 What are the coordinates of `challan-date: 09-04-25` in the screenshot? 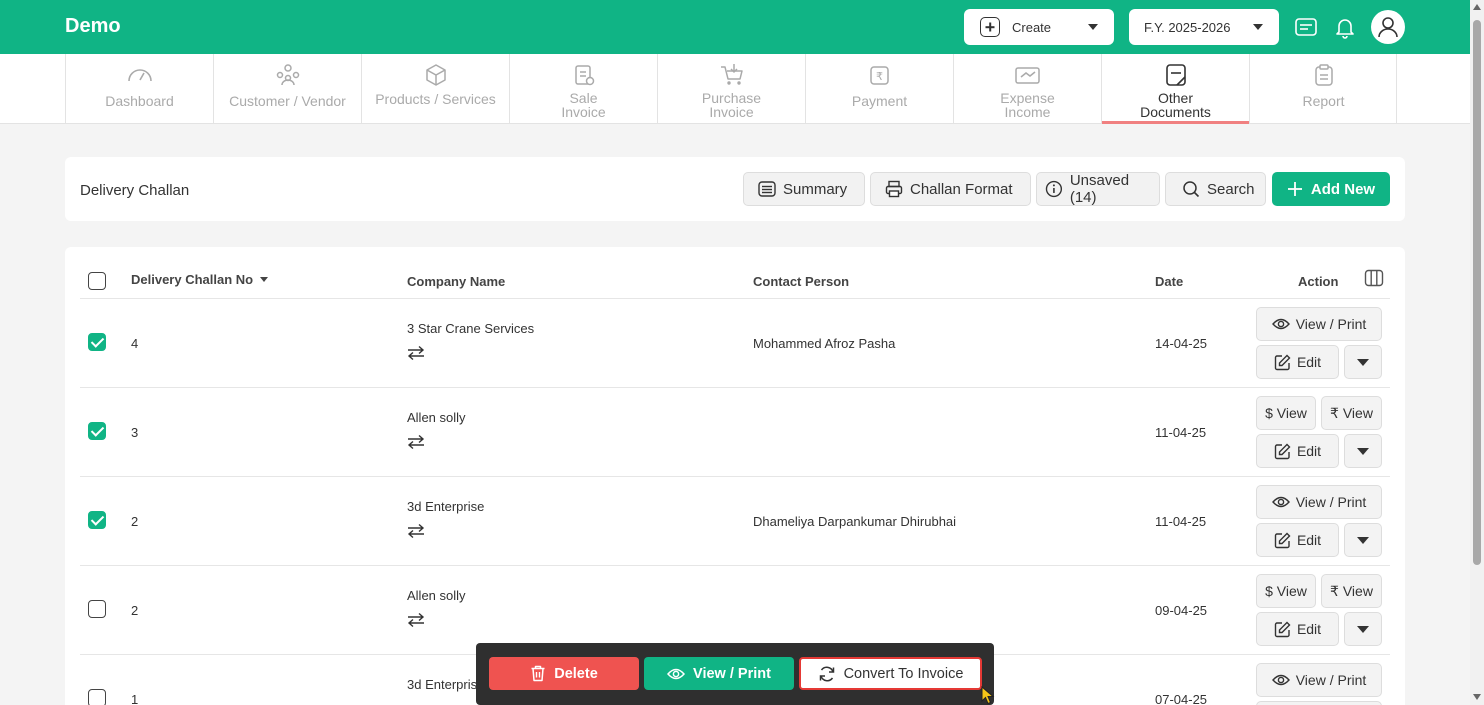 It's located at (1181, 610).